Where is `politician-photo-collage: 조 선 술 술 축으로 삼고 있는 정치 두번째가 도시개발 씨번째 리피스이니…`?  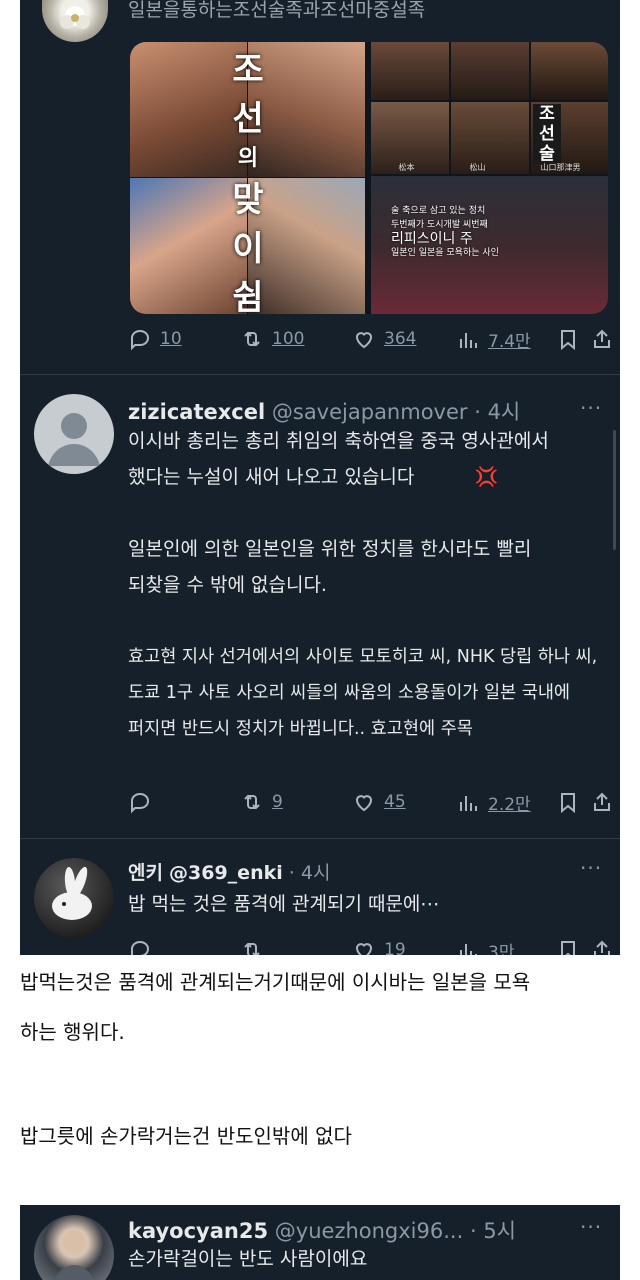
politician-photo-collage: 조 선 술 술 축으로 삼고 있는 정치 두번째가 도시개발 씨번째 리피스이니… is located at coordinates (489, 178).